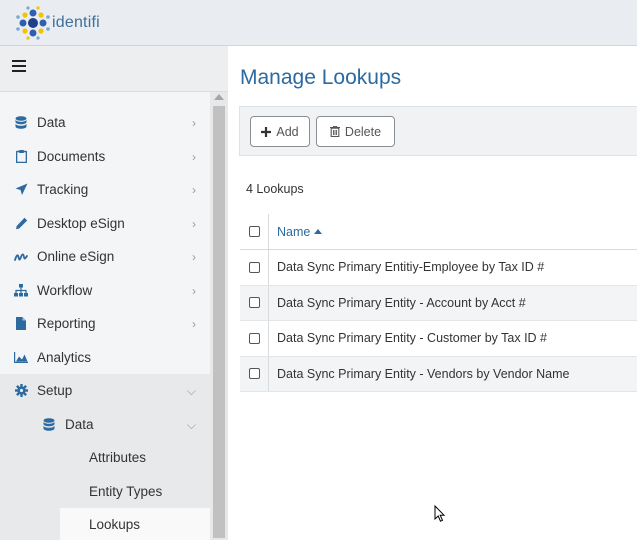  I want to click on sidebar-leaf-attributes: Attributes, so click(105, 458).